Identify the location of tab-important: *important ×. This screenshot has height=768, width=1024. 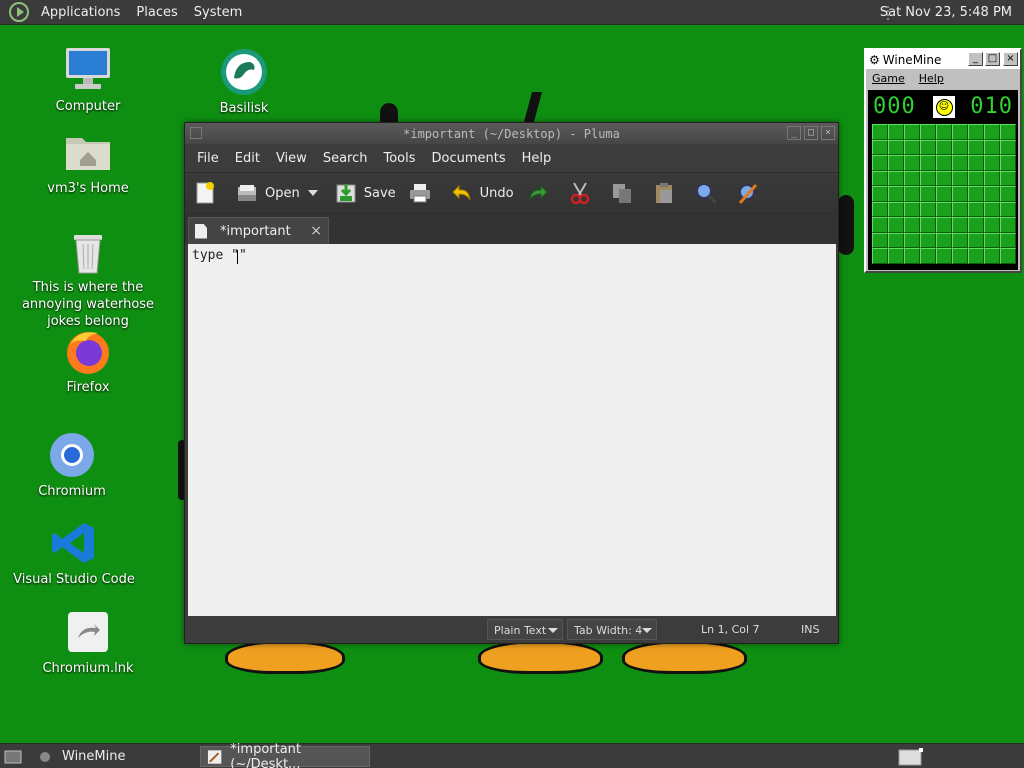
(258, 230).